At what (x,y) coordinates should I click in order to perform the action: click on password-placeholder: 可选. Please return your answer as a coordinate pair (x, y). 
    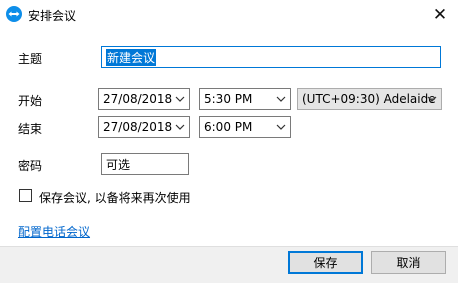
    Looking at the image, I should click on (118, 164).